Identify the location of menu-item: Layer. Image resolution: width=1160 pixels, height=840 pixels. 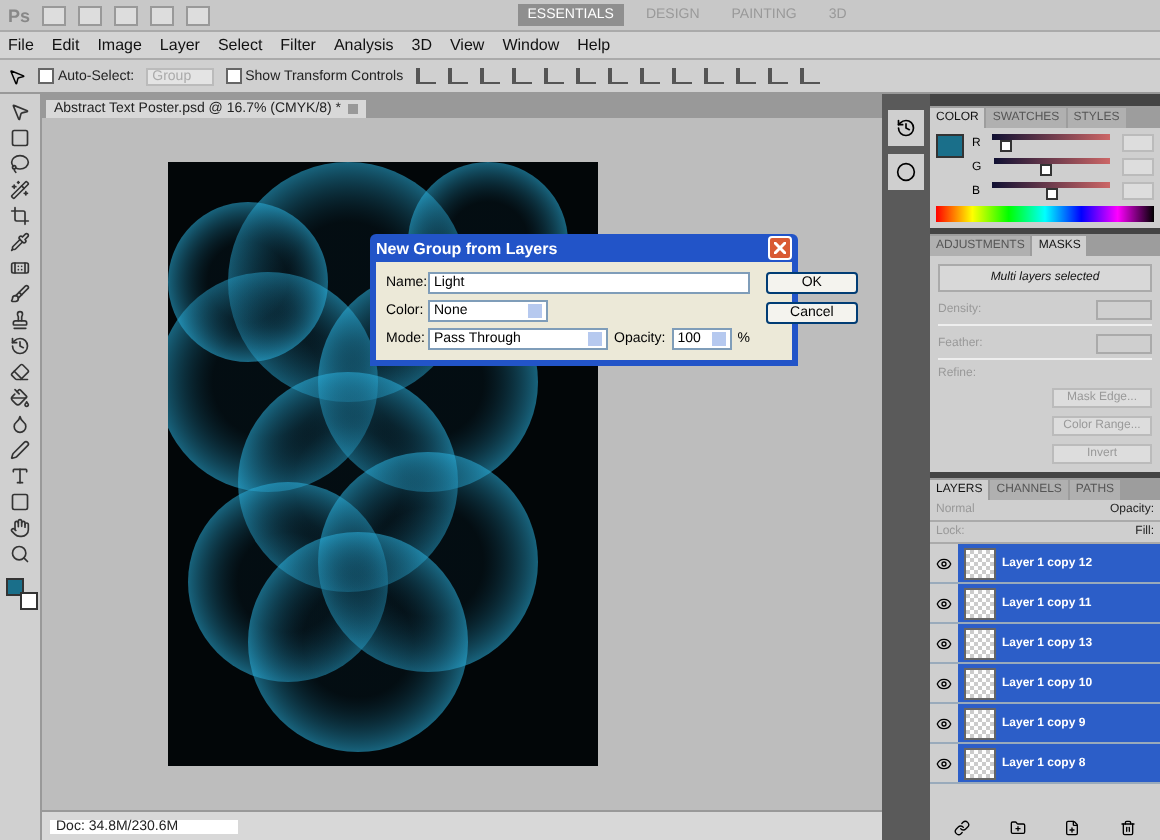
(179, 45).